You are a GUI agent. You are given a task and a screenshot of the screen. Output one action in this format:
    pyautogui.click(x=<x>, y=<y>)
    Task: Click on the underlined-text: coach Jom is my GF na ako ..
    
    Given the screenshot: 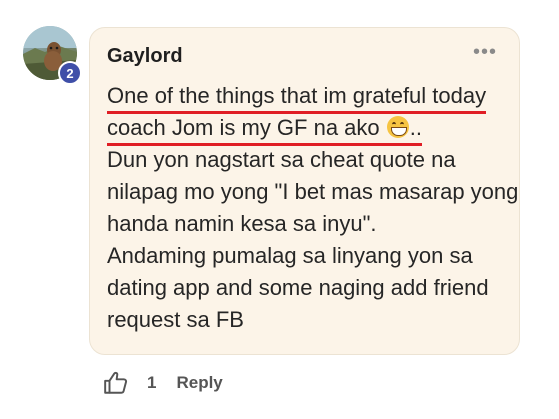 What is the action you would take?
    pyautogui.click(x=265, y=129)
    